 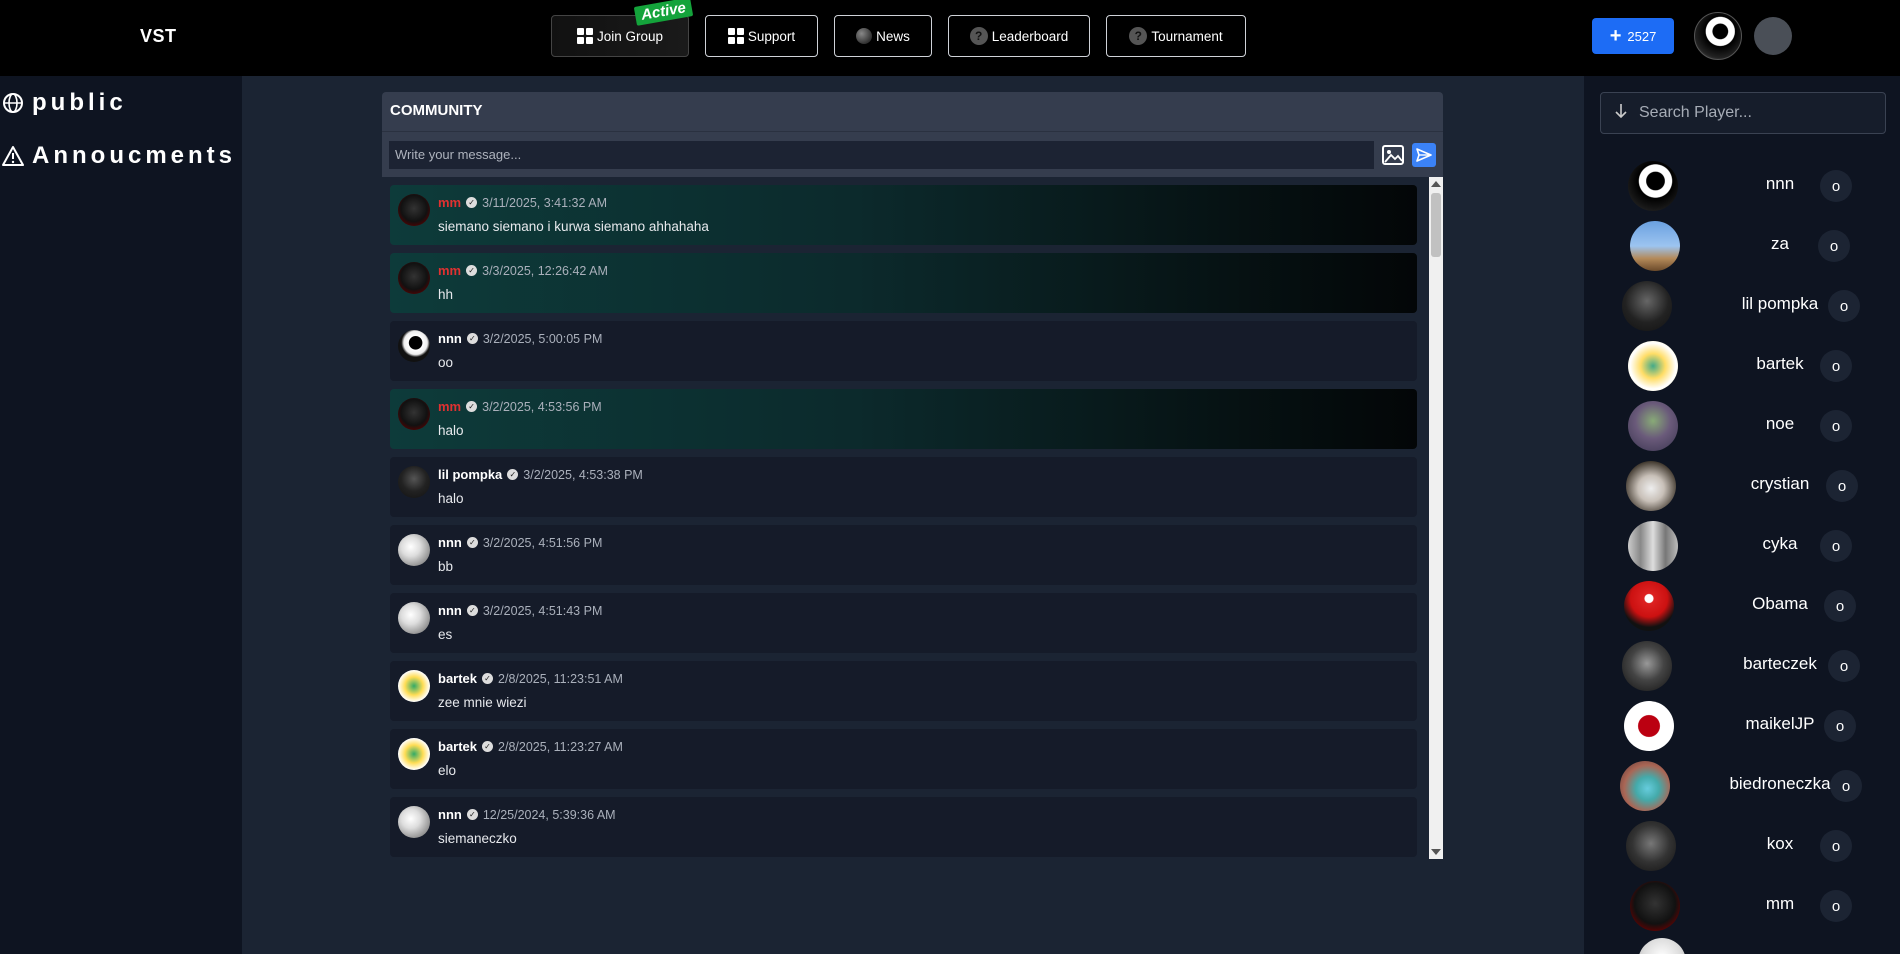 I want to click on channel-label: Annoucments, so click(x=134, y=155).